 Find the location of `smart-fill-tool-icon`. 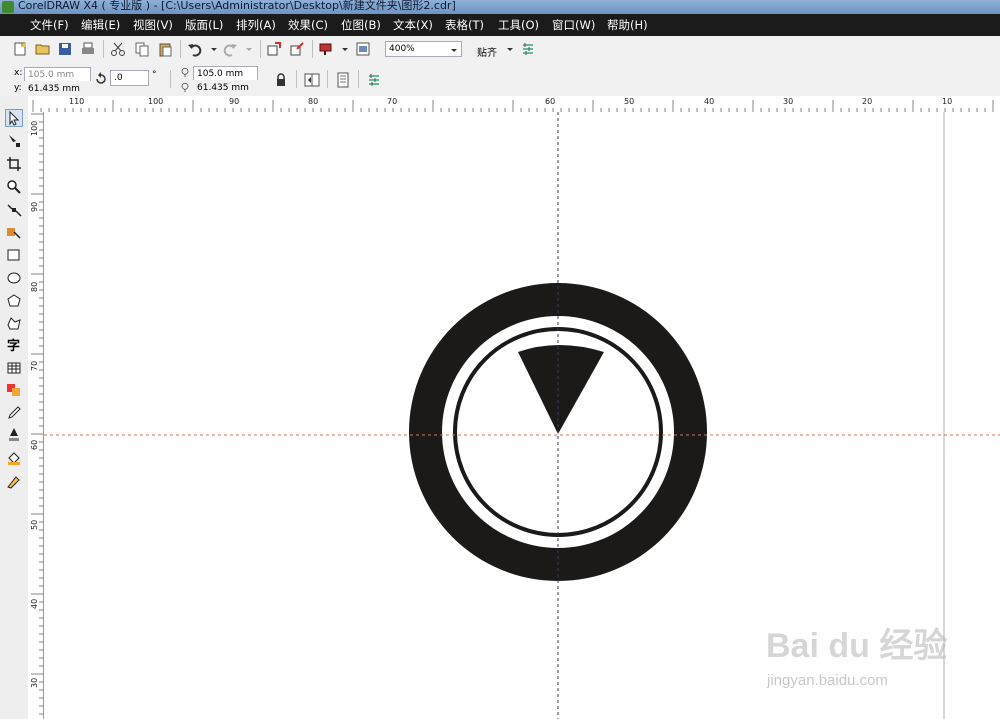

smart-fill-tool-icon is located at coordinates (14, 232).